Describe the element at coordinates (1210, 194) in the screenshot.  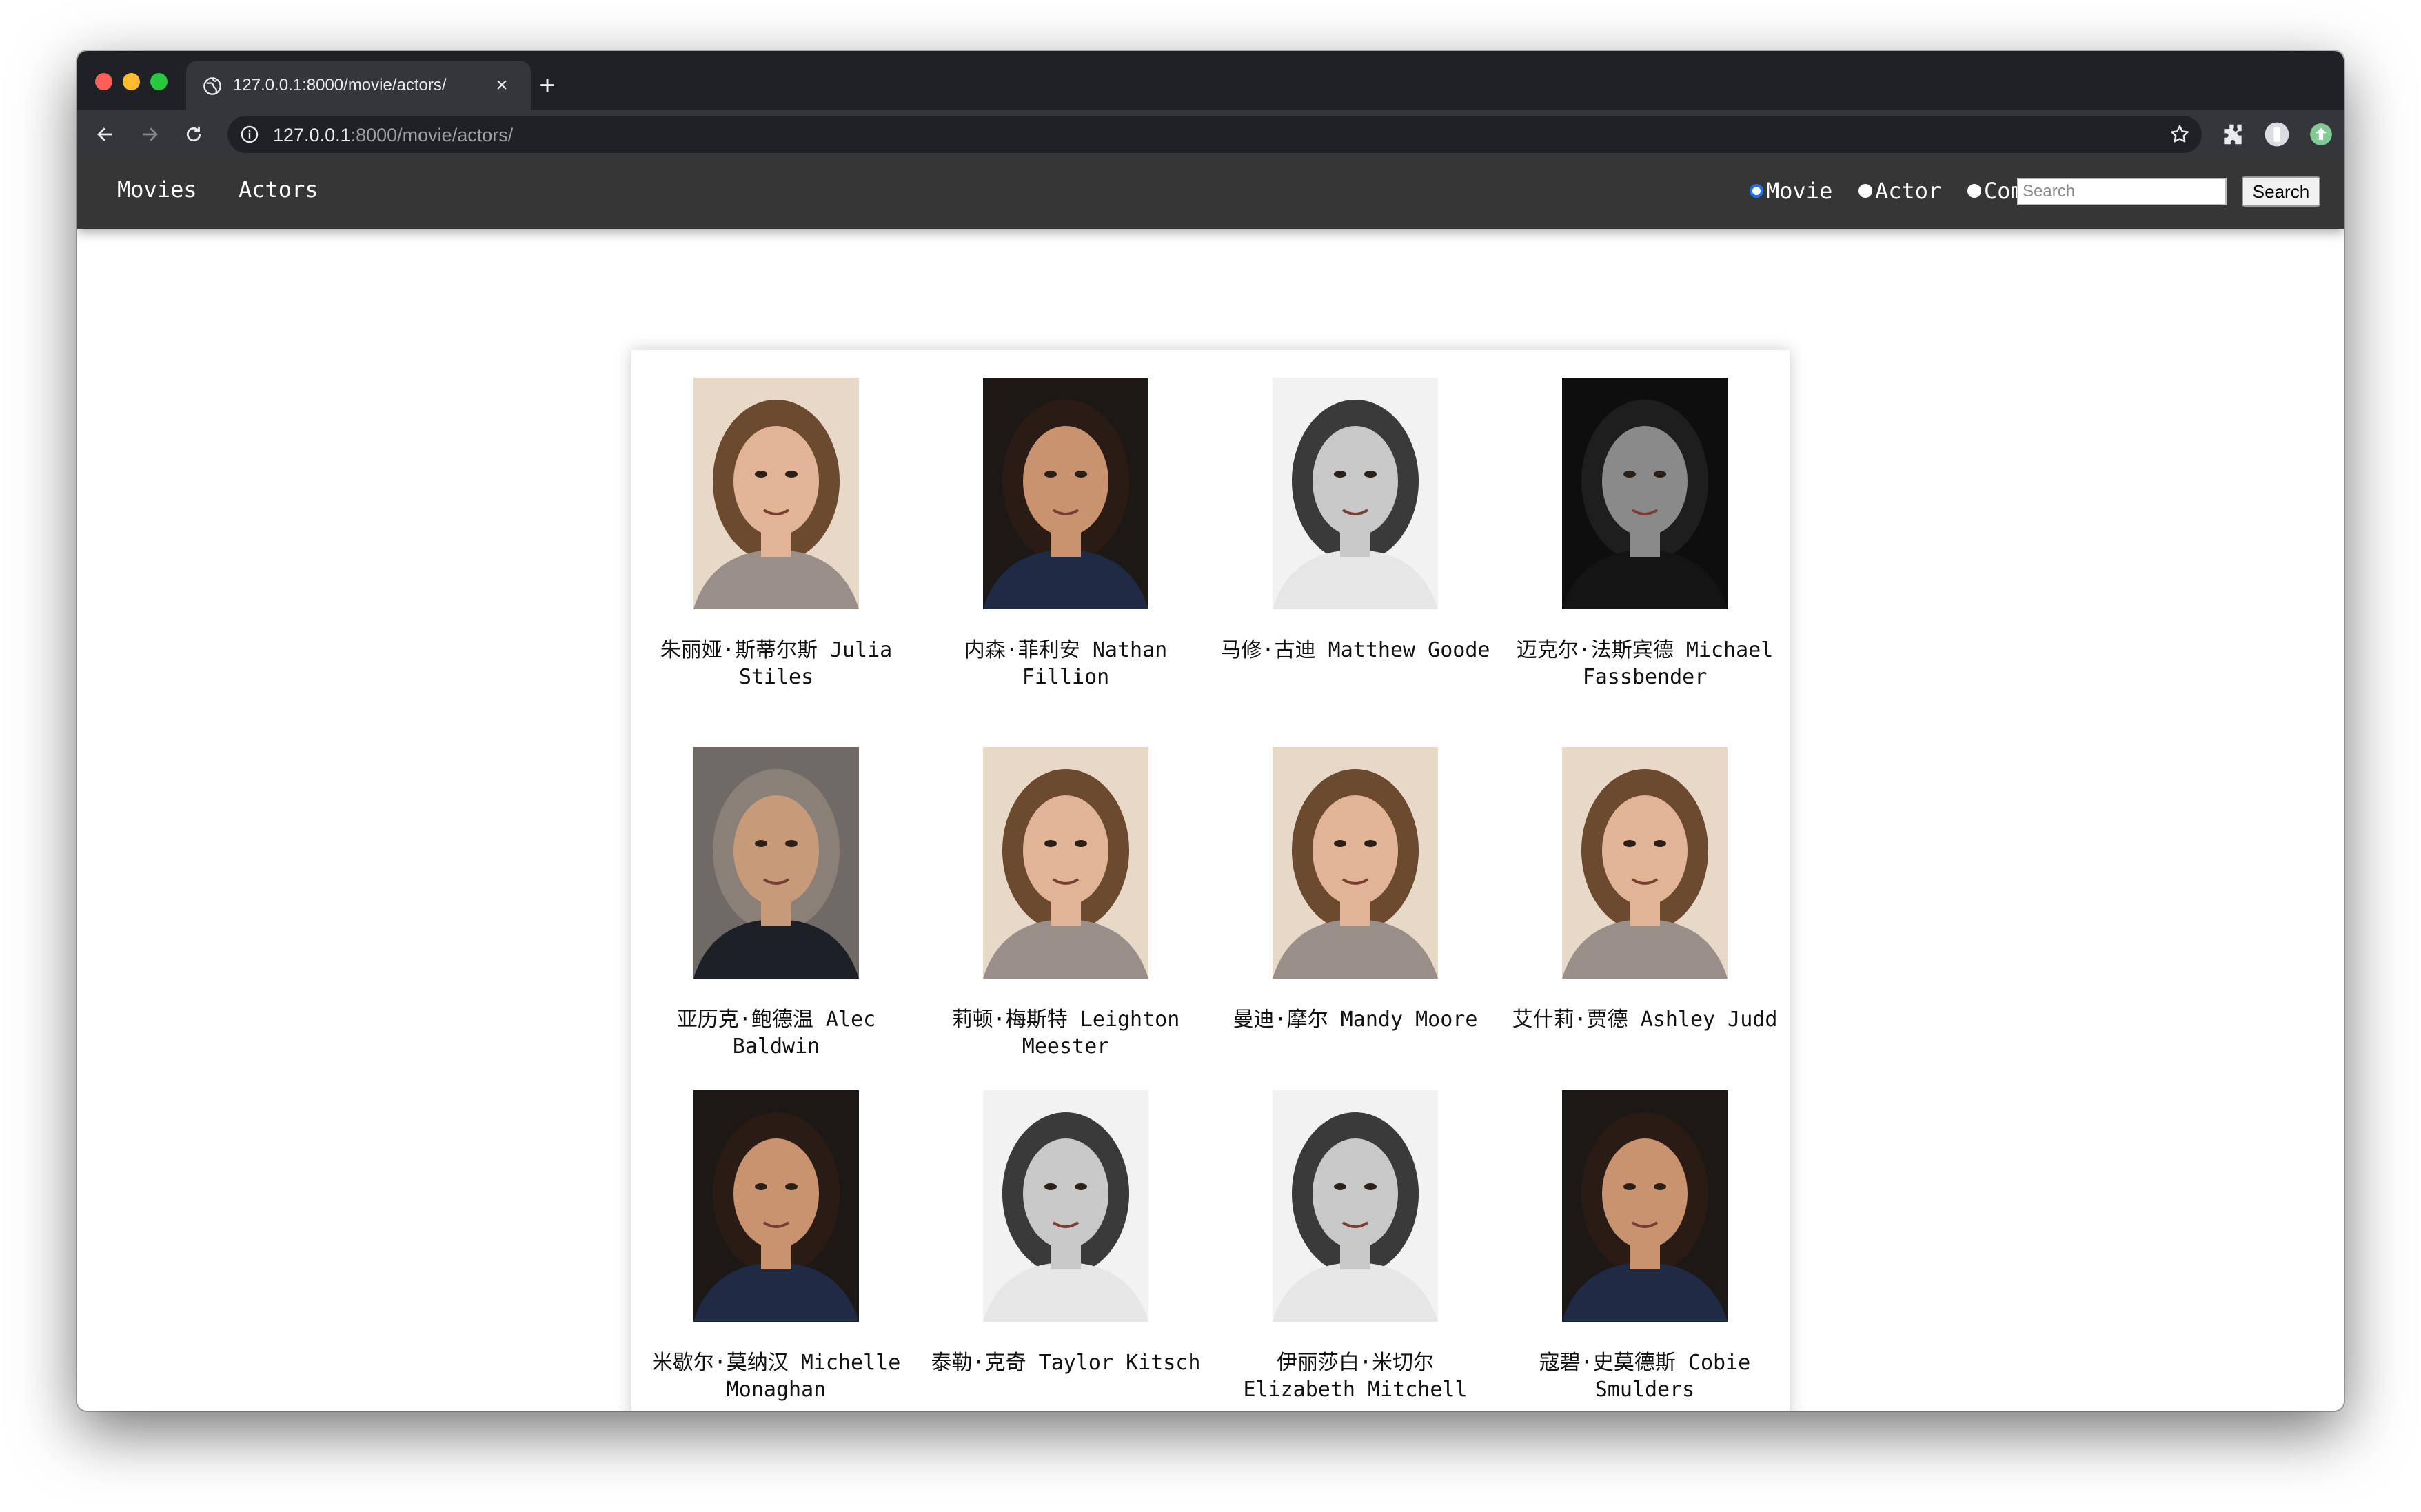
I see `site-navbar: Movies Actors Movie Actor Comment Search` at that location.